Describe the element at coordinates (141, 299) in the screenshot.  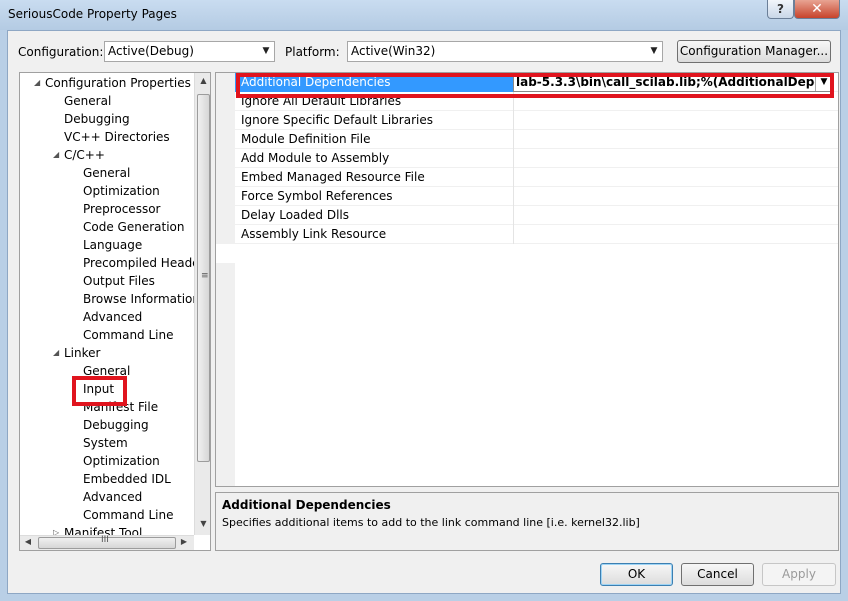
I see `tree-item-browse-information: Browse Information` at that location.